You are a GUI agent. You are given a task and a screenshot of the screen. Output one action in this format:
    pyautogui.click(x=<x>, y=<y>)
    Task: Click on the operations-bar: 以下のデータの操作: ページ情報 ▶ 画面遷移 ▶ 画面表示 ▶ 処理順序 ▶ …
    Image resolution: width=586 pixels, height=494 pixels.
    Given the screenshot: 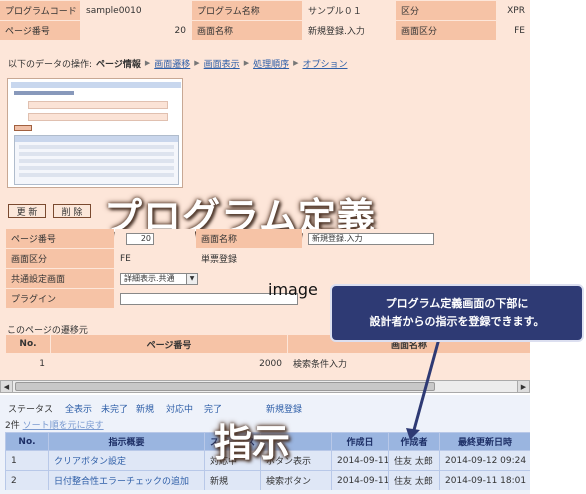 What is the action you would take?
    pyautogui.click(x=218, y=63)
    